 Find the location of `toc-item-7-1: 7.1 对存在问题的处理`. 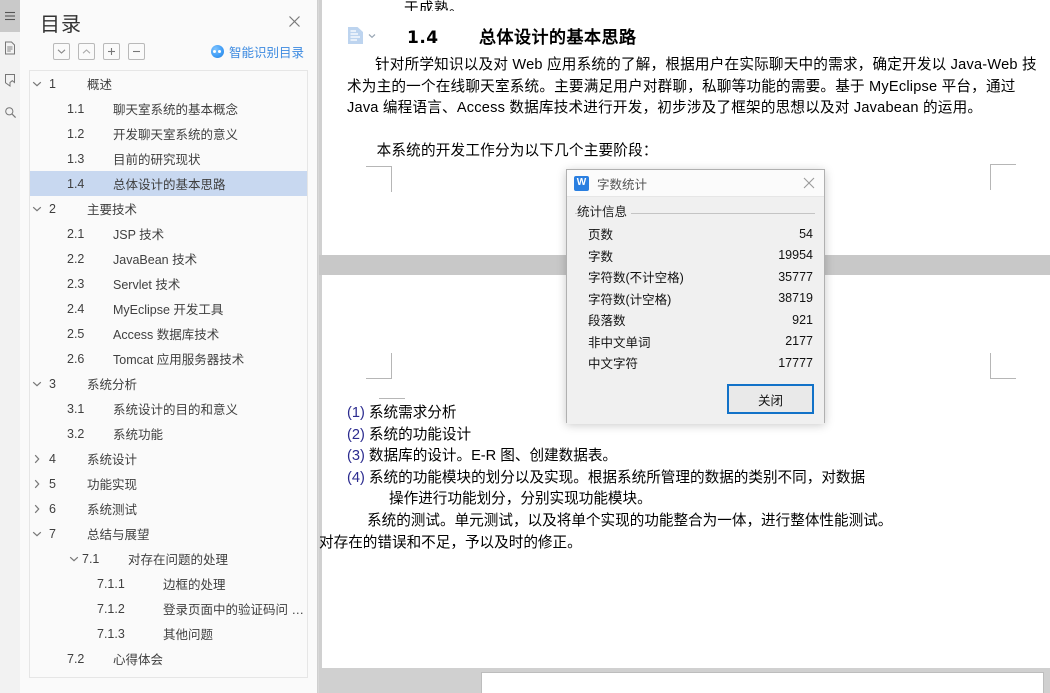

toc-item-7-1: 7.1 对存在问题的处理 is located at coordinates (168, 558).